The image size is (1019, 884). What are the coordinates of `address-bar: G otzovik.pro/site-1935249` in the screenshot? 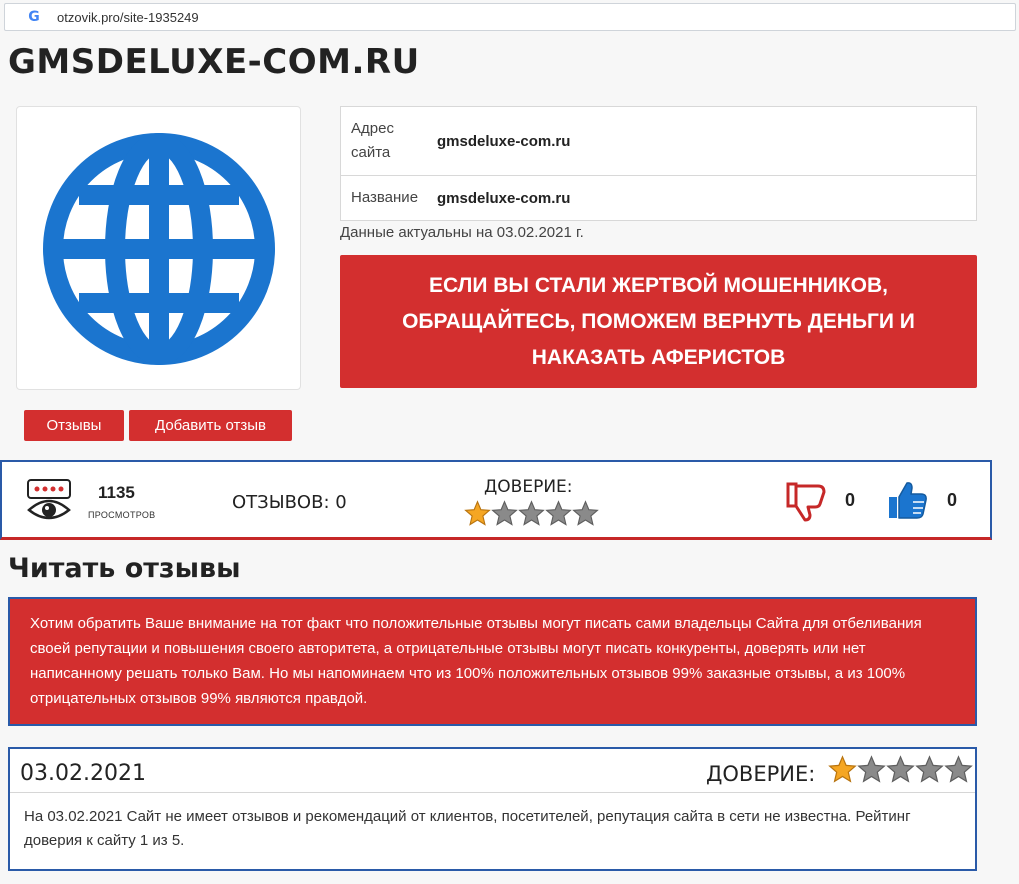 It's located at (510, 17).